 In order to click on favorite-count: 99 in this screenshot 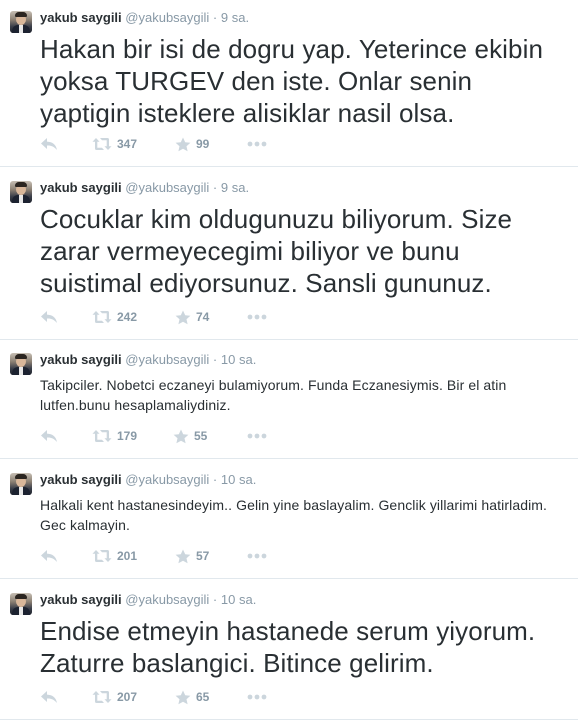, I will do `click(203, 144)`.